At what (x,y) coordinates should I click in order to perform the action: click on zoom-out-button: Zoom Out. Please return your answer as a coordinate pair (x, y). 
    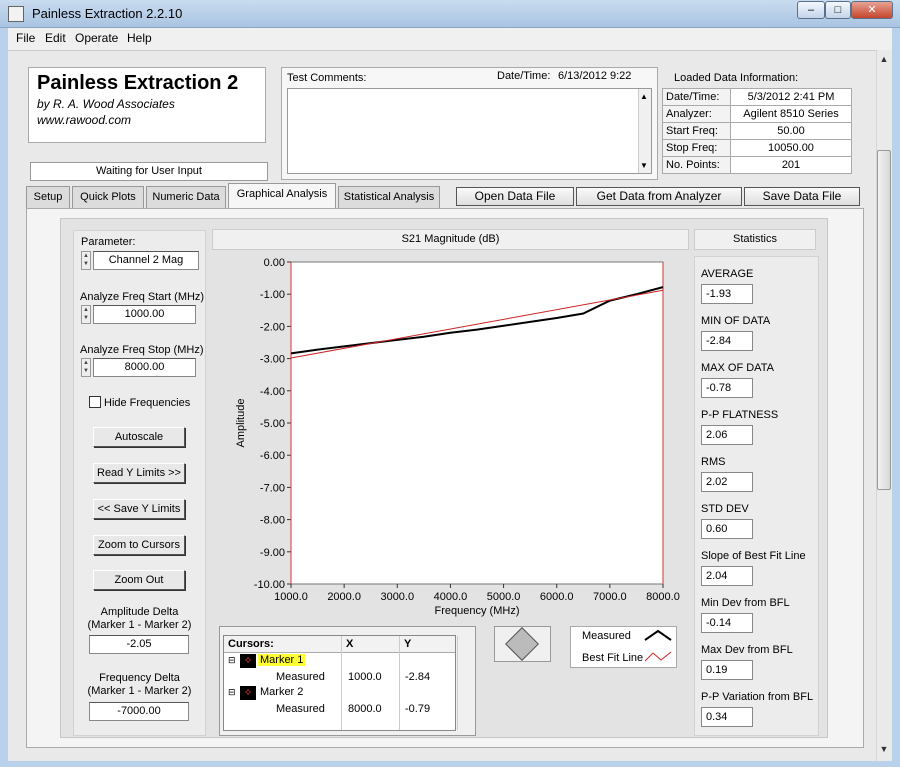
    Looking at the image, I should click on (139, 580).